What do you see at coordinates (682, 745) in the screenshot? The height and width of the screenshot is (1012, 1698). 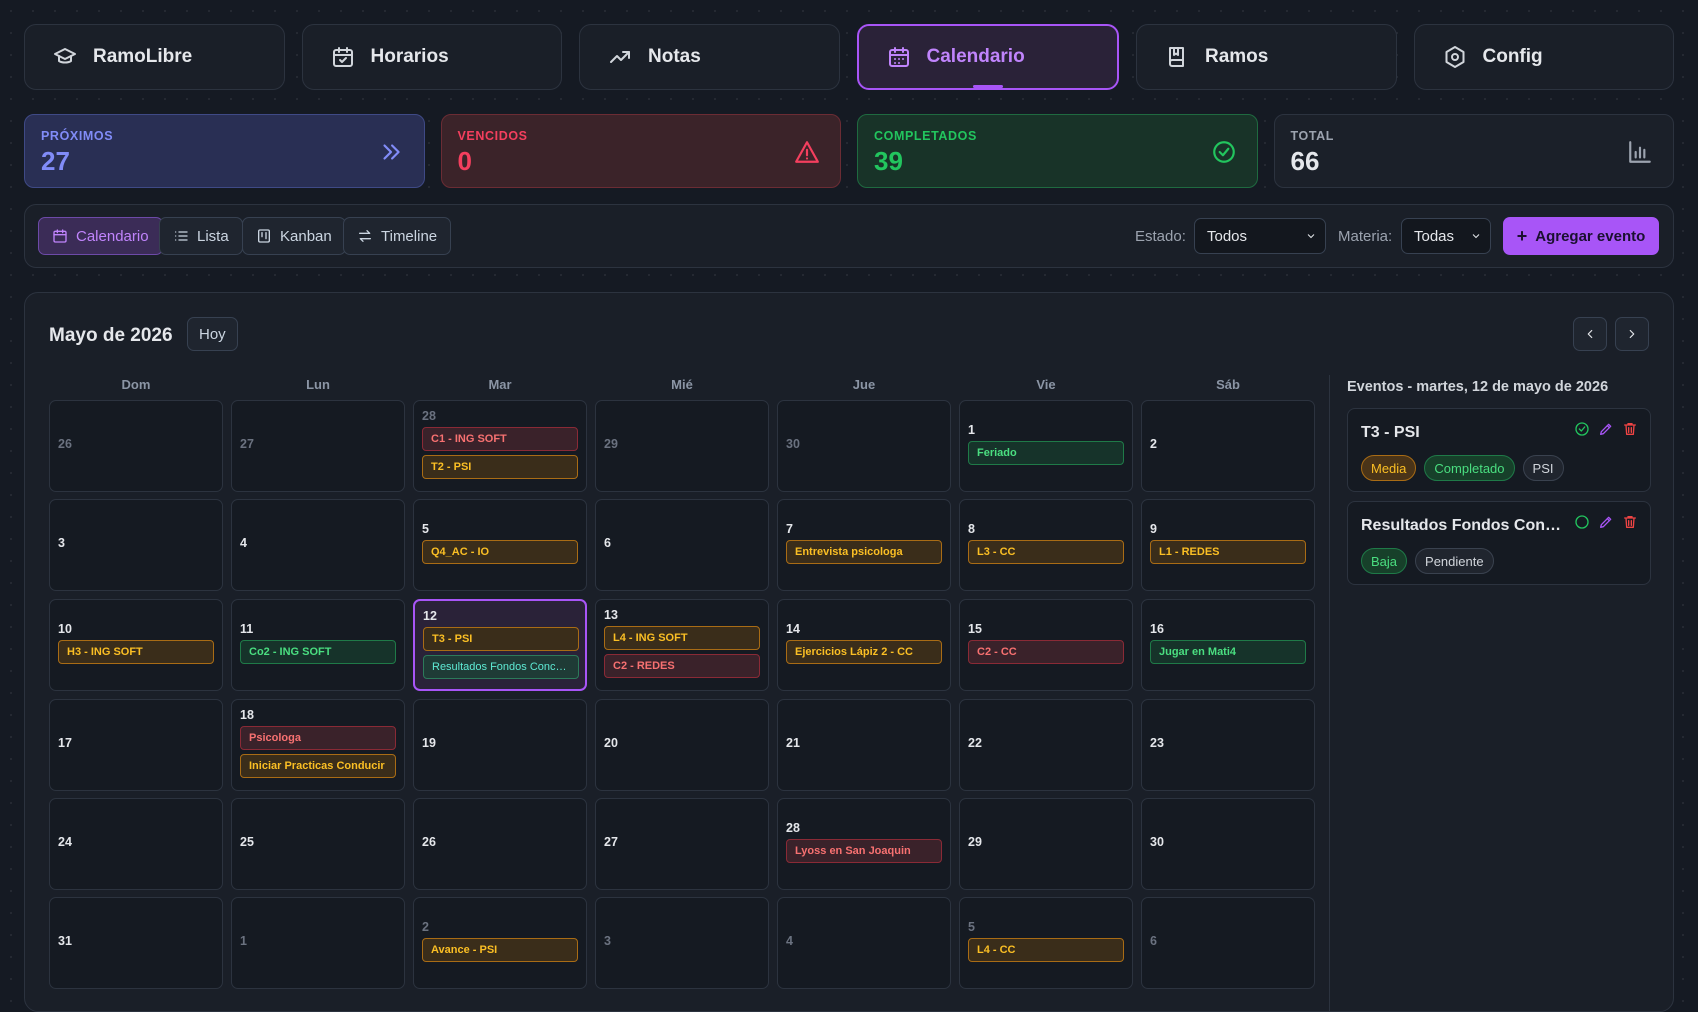 I see `day-cell: 20` at bounding box center [682, 745].